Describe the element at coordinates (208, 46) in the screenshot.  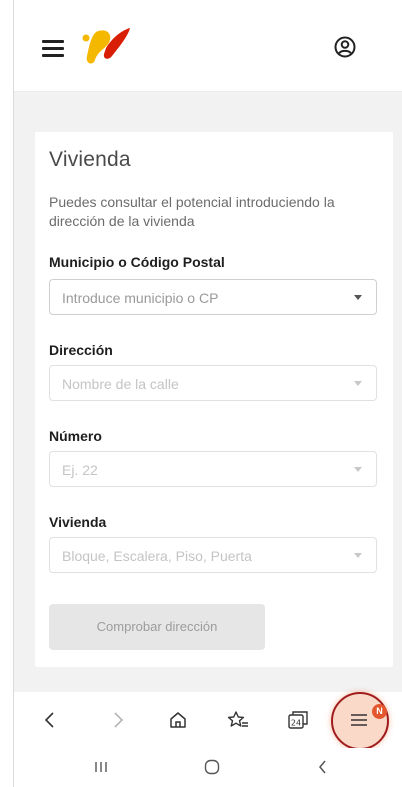
I see `app-header` at that location.